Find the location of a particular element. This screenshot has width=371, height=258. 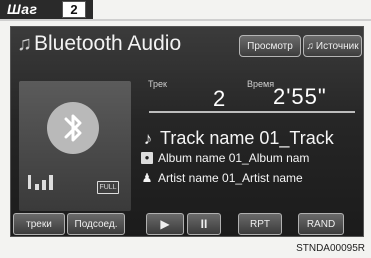

view-button: Просмотр is located at coordinates (270, 46).